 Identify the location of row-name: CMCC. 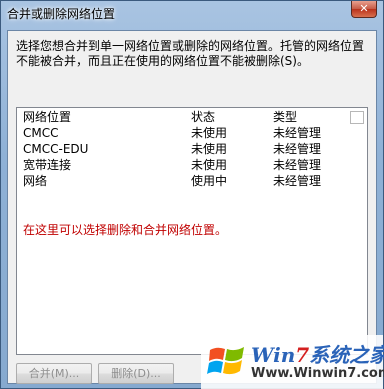
(41, 133).